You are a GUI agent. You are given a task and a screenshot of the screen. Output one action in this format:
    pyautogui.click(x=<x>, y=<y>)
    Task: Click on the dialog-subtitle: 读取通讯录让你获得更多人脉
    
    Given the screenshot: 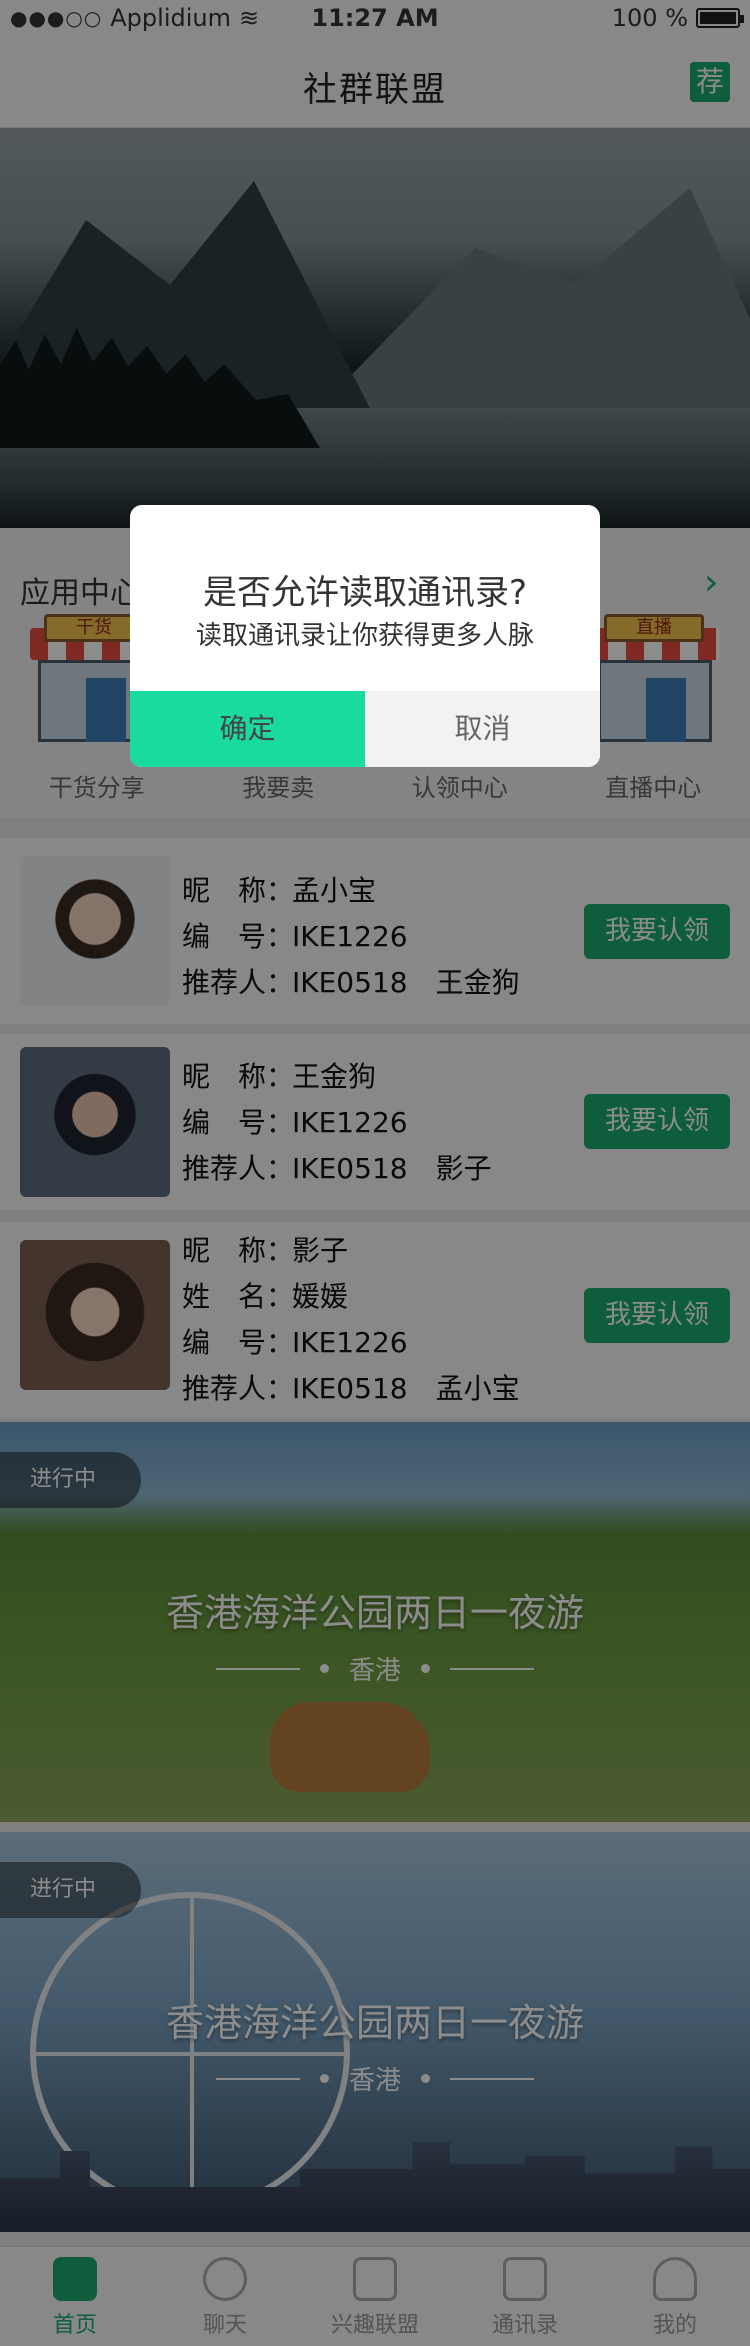 What is the action you would take?
    pyautogui.click(x=364, y=636)
    